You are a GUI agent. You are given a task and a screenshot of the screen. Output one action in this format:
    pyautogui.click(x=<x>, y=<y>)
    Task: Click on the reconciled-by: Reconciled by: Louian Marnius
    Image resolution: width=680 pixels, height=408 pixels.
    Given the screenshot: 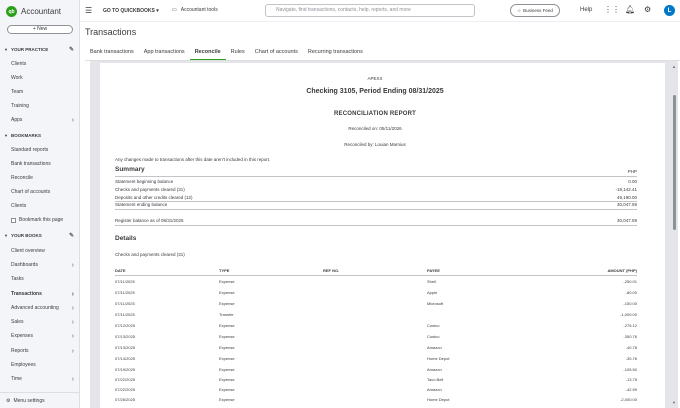 What is the action you would take?
    pyautogui.click(x=375, y=144)
    